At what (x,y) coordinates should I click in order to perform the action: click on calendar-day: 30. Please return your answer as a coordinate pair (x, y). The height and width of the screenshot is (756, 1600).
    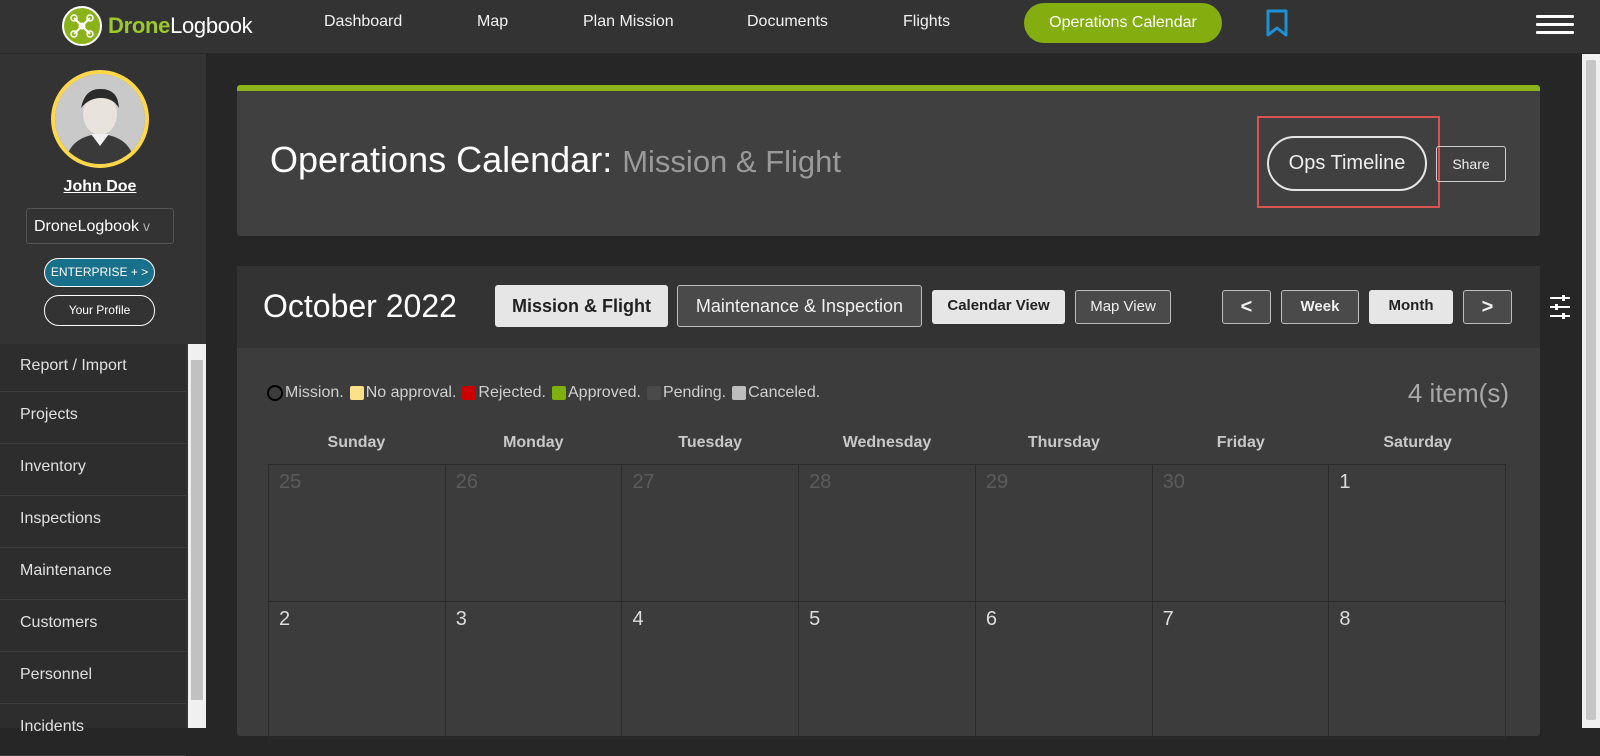
    Looking at the image, I should click on (1241, 533).